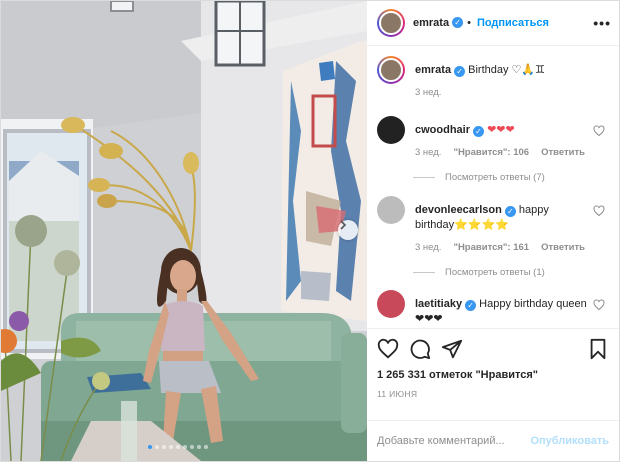  I want to click on caption-text: emrata ✓ Birthday ♡🙏♊, so click(512, 67).